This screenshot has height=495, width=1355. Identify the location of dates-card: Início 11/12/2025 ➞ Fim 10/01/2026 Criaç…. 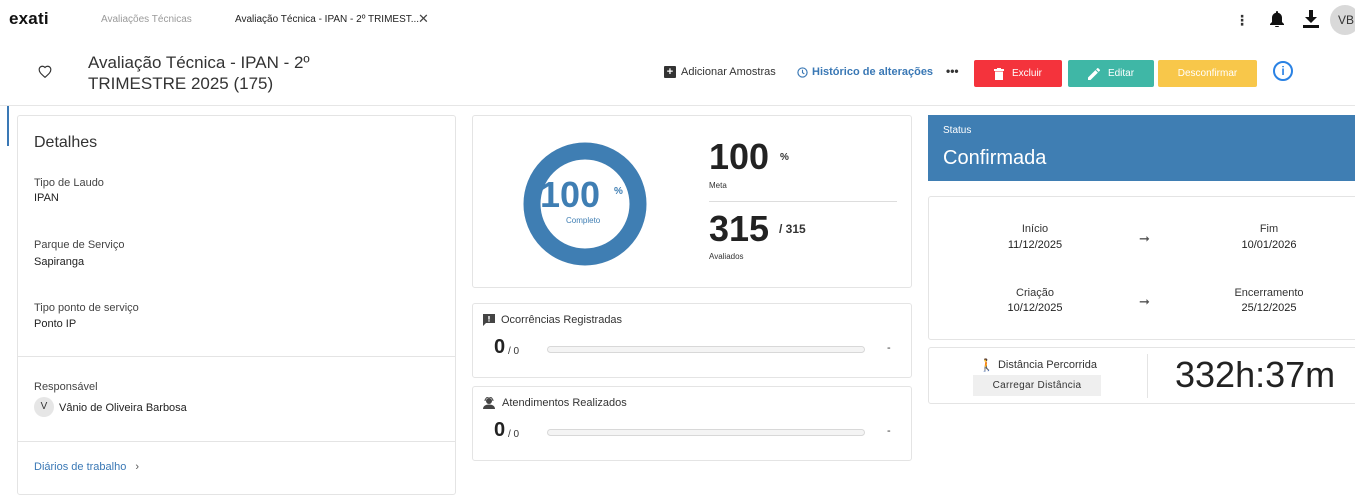
(1141, 268).